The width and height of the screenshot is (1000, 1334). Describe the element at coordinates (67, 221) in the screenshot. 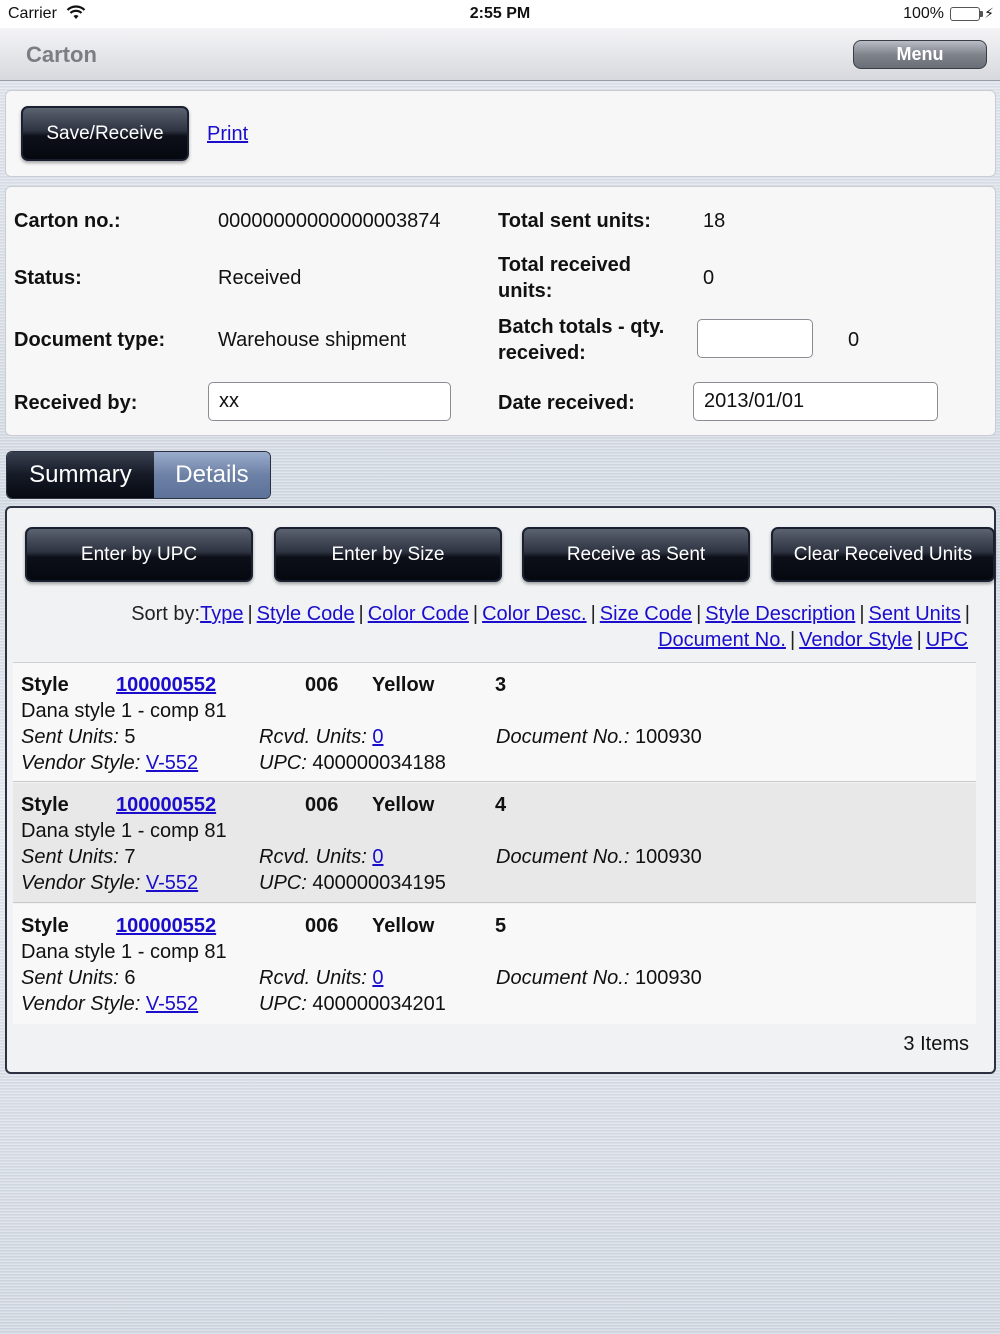

I see `carton-no-label: Carton no.:` at that location.